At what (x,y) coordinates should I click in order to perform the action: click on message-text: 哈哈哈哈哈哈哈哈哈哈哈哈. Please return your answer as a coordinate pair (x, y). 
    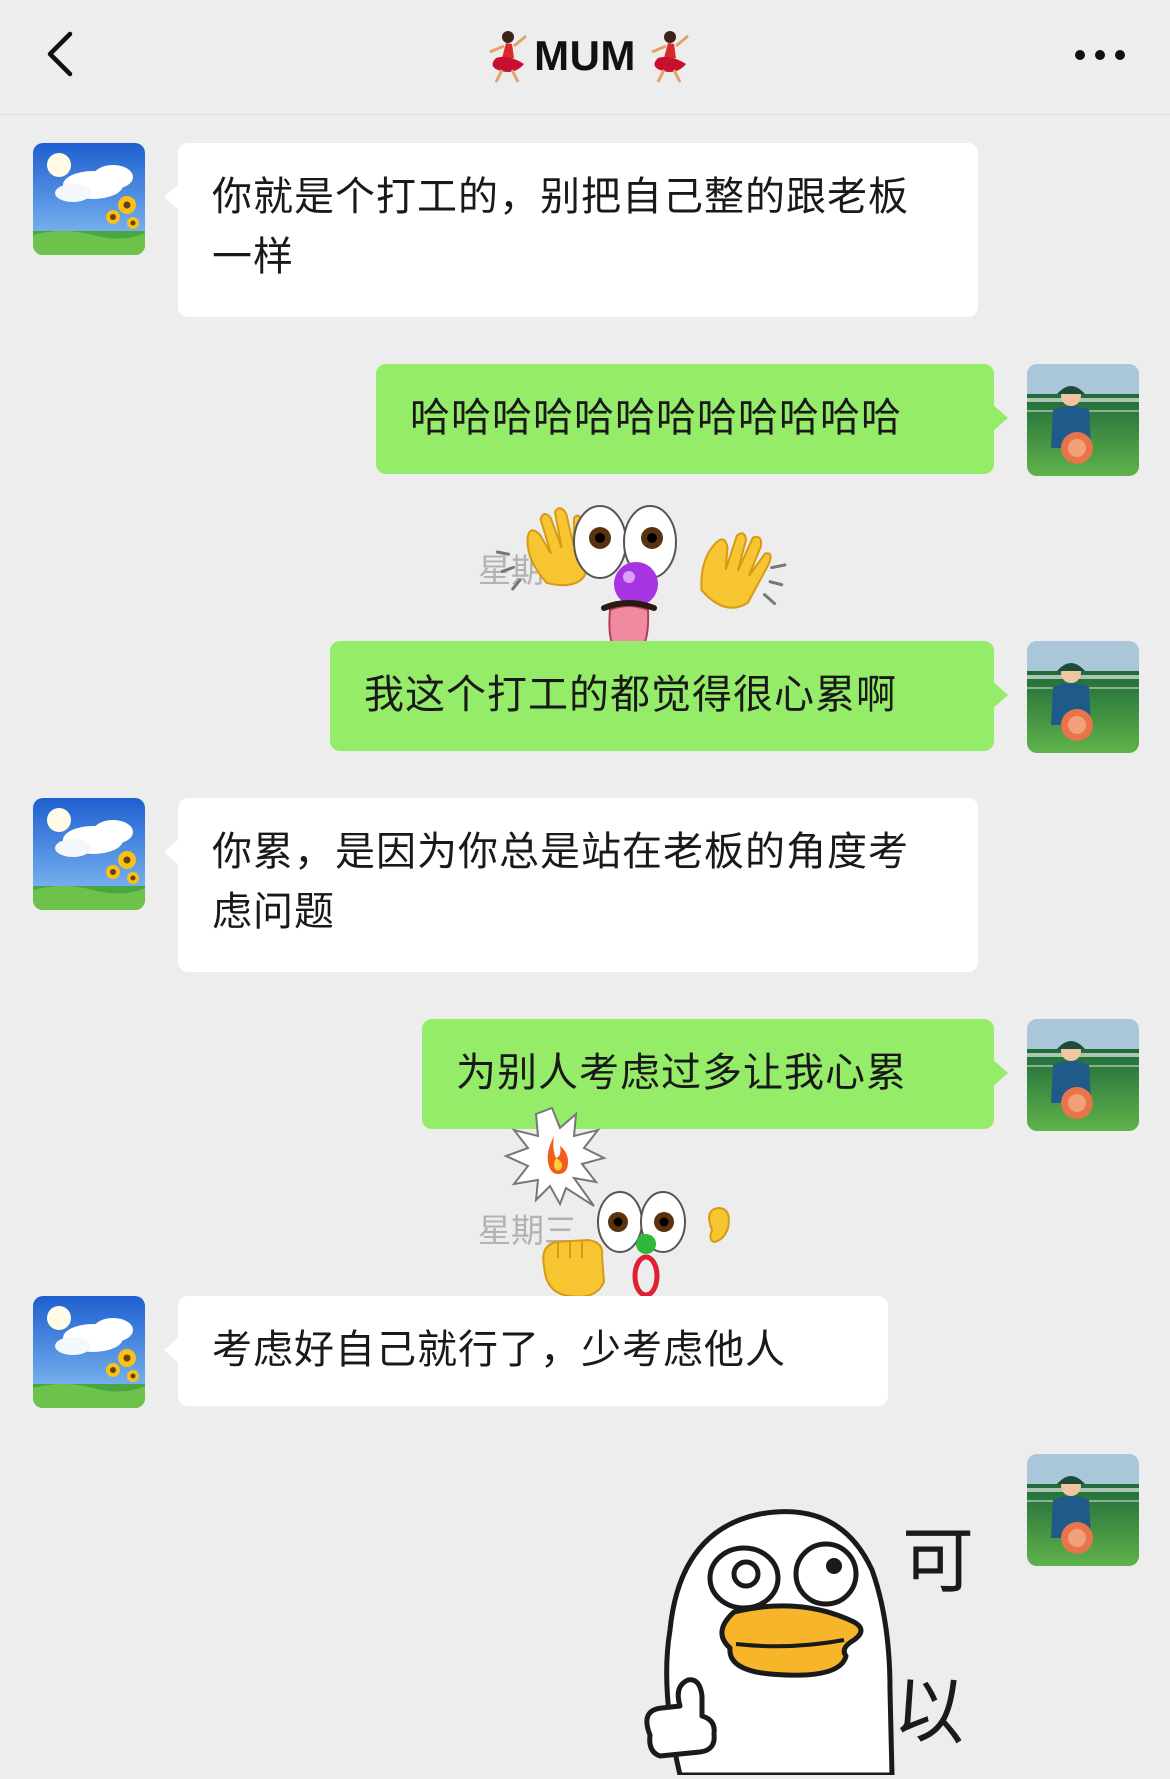
    Looking at the image, I should click on (656, 418).